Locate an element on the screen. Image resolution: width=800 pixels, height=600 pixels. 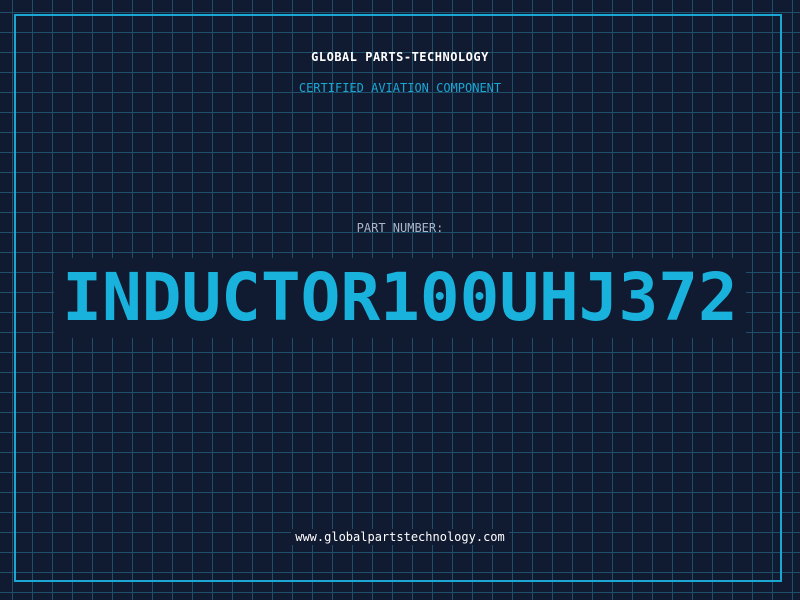
company-name: GLOBAL PARTS-TECHNOLOGY is located at coordinates (400, 57).